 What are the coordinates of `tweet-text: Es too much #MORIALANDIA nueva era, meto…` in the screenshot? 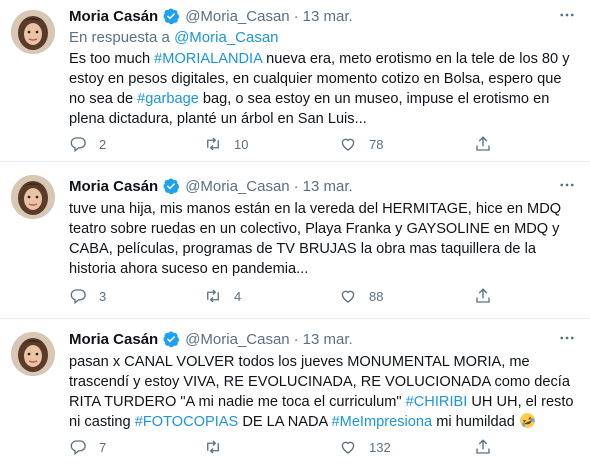 It's located at (323, 89).